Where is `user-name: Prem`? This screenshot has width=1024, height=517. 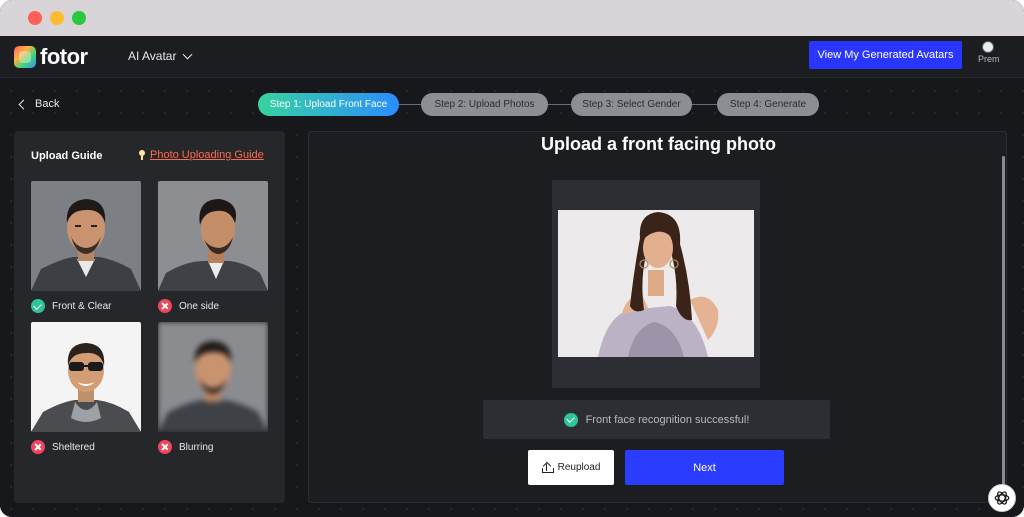
user-name: Prem is located at coordinates (989, 59).